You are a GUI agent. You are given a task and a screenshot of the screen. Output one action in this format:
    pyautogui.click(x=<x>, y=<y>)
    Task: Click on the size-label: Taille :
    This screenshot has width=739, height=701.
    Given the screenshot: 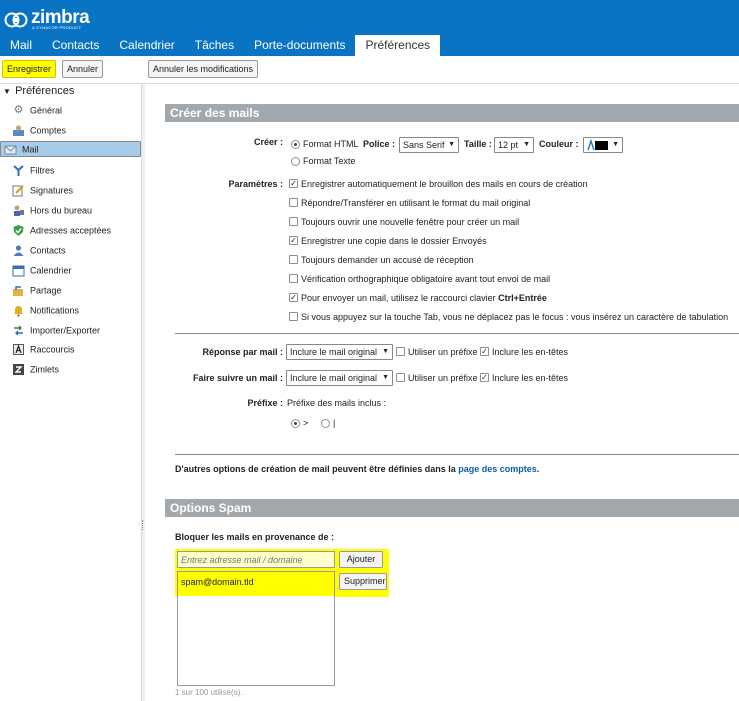 What is the action you would take?
    pyautogui.click(x=478, y=144)
    